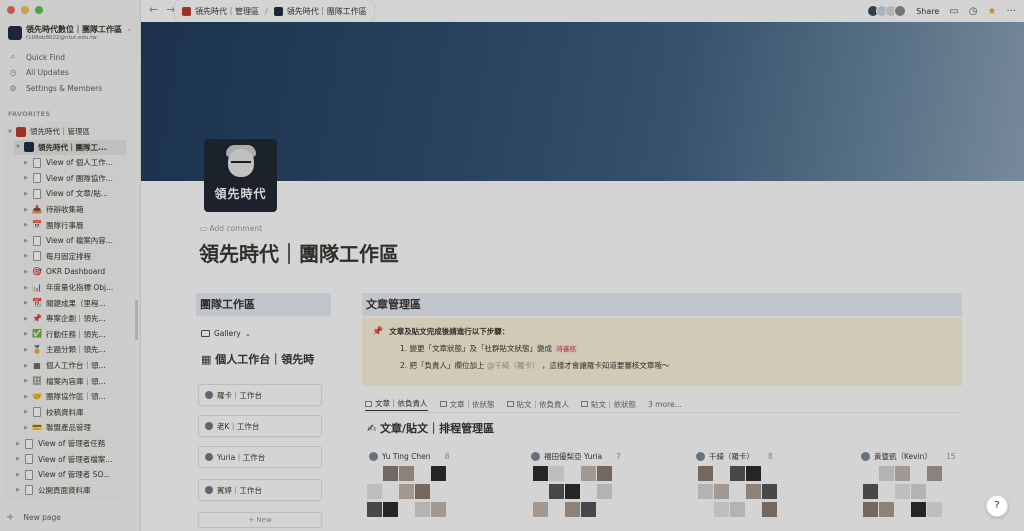  I want to click on gallery-card: Yuria｜工作台, so click(260, 457).